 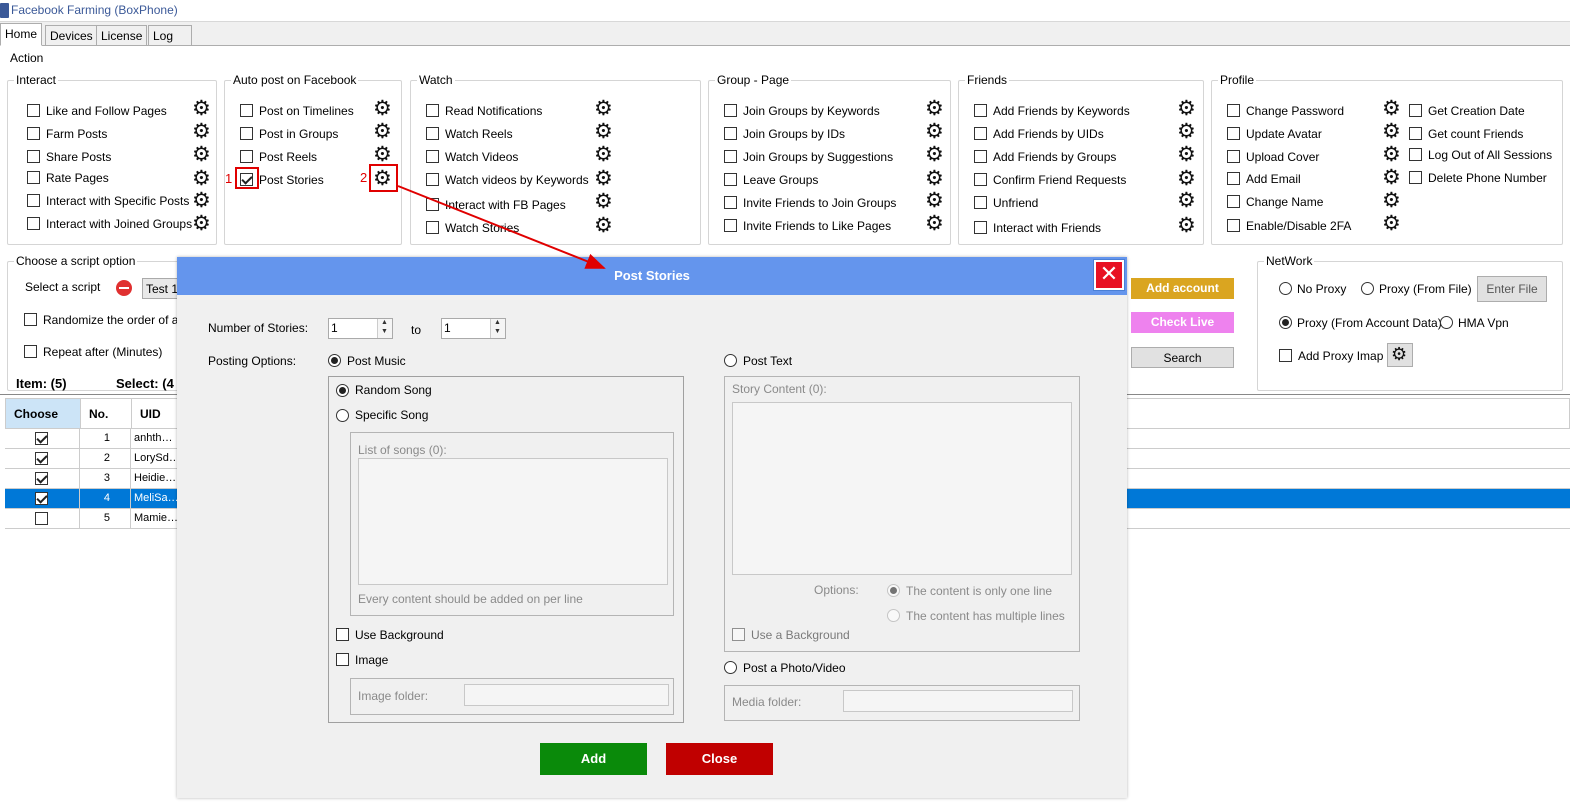 What do you see at coordinates (1237, 80) in the screenshot?
I see `group-profile-title: Profile` at bounding box center [1237, 80].